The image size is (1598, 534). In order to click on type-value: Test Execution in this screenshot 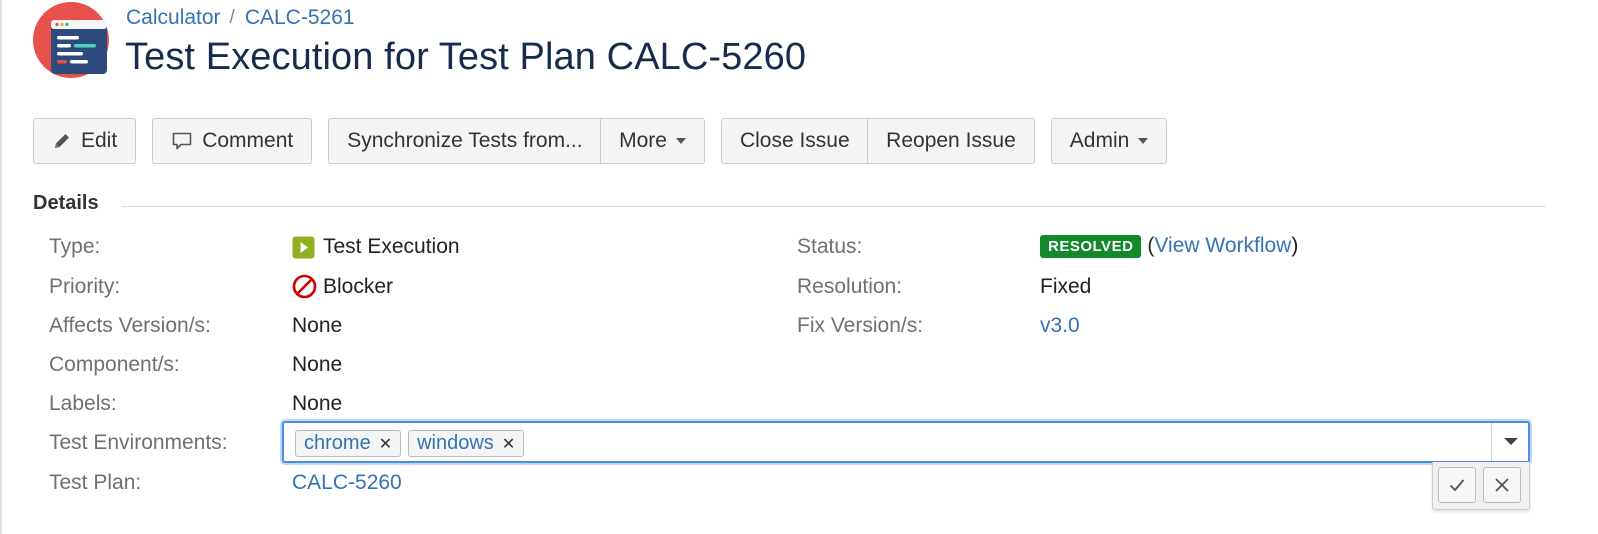, I will do `click(376, 247)`.